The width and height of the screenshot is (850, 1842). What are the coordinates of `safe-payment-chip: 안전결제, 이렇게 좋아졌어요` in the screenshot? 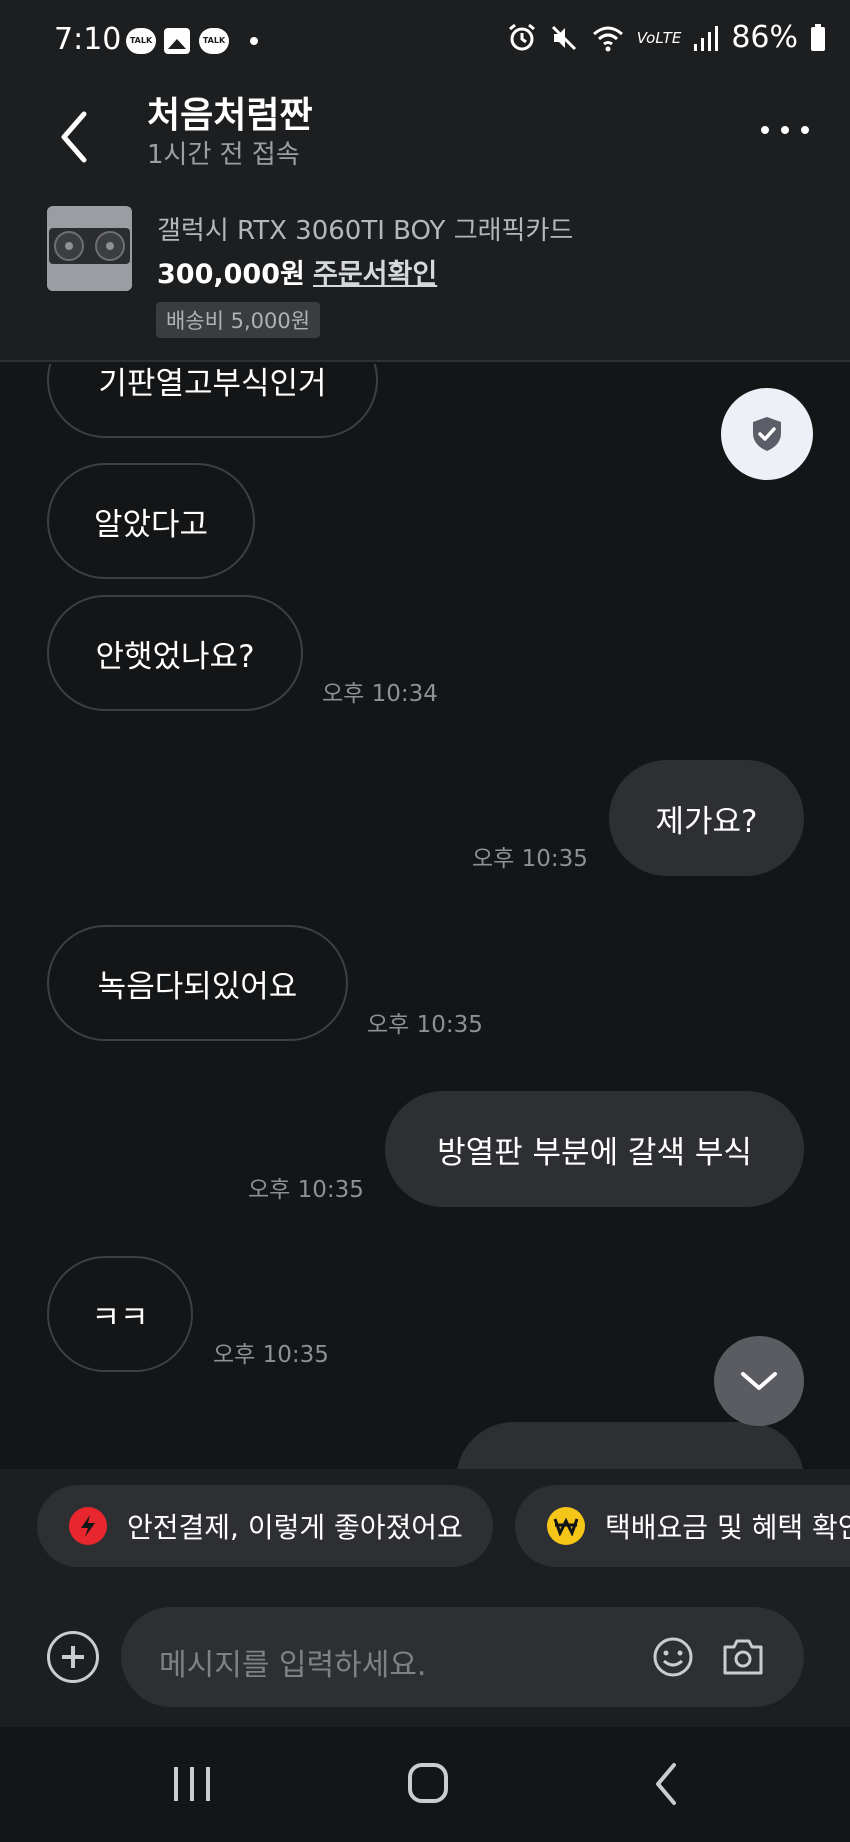 It's located at (265, 1526).